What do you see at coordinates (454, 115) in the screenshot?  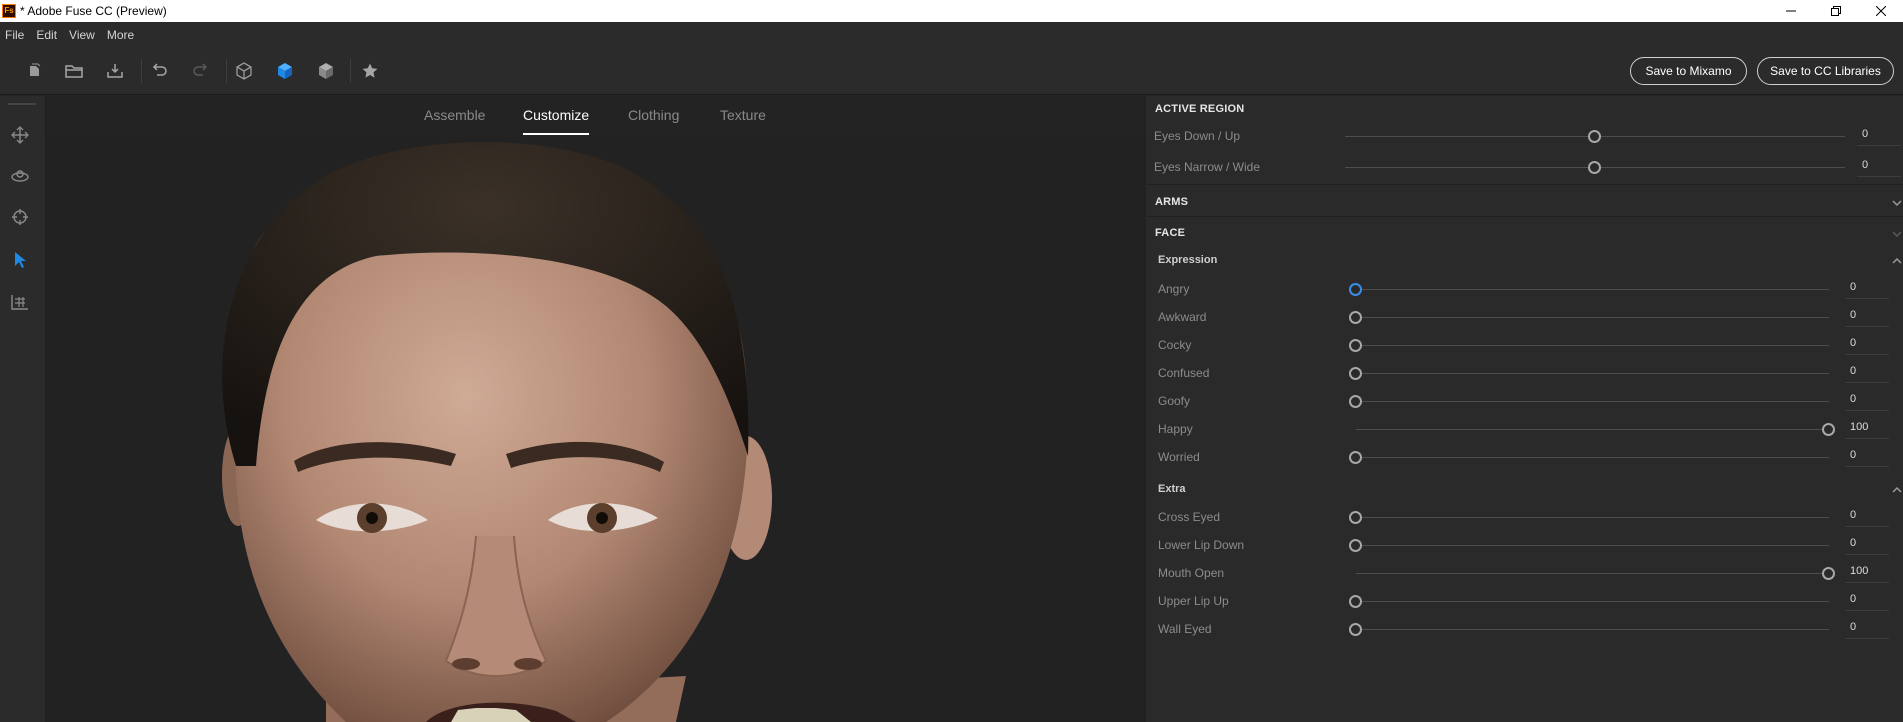 I see `tab-assemble: Assemble` at bounding box center [454, 115].